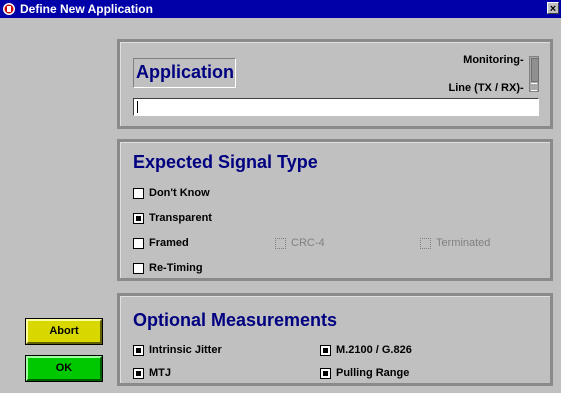  I want to click on signal-type-heading: Expected Signal Type, so click(225, 162).